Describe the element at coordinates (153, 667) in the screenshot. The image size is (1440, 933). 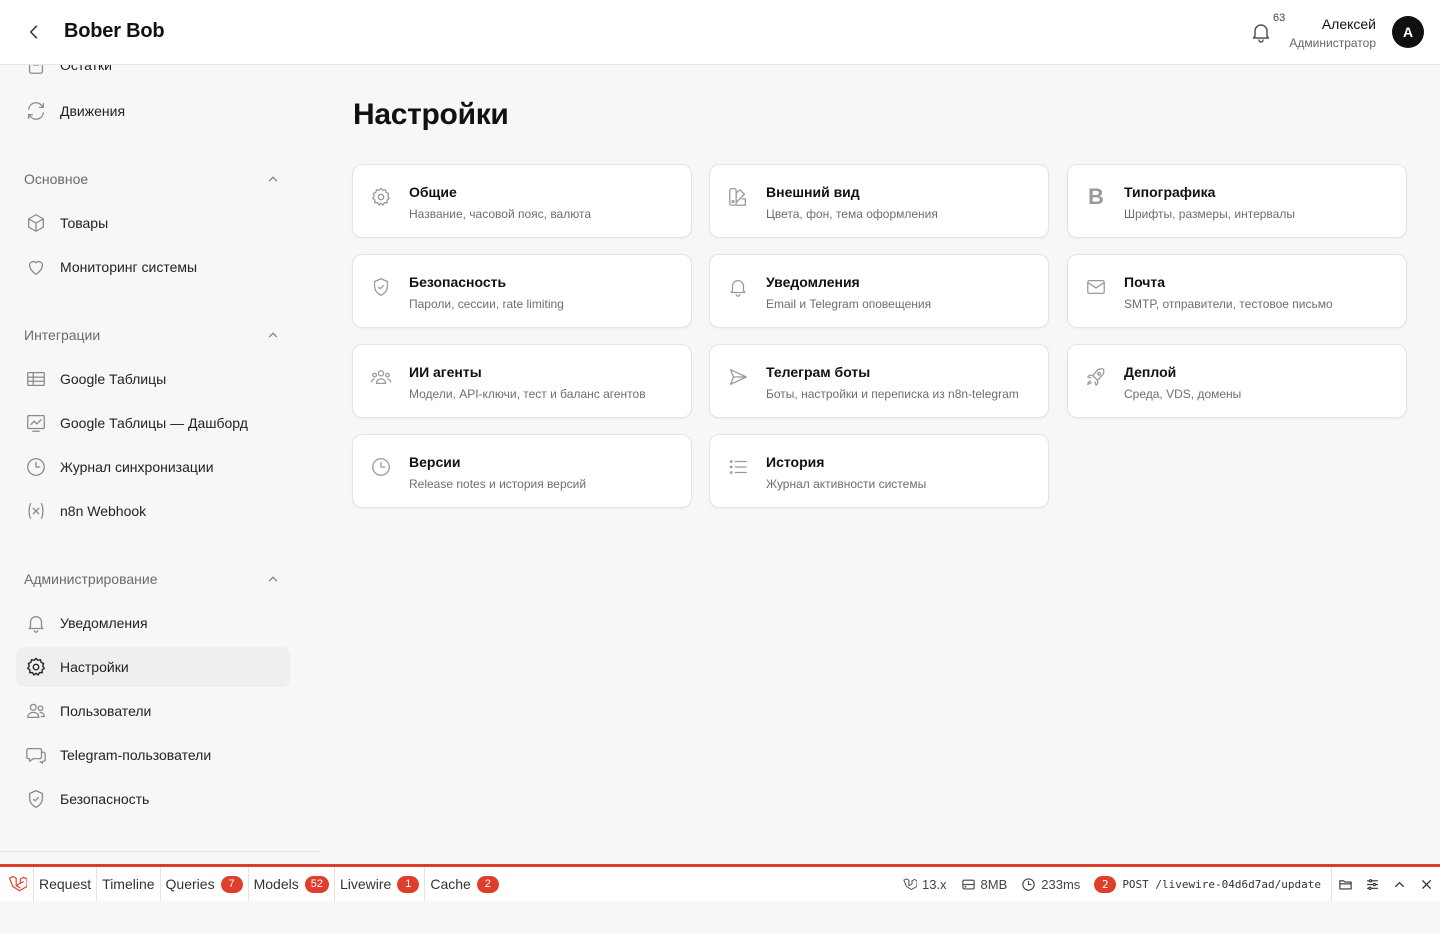
I see `sidebar-item-settings: Настройки` at that location.